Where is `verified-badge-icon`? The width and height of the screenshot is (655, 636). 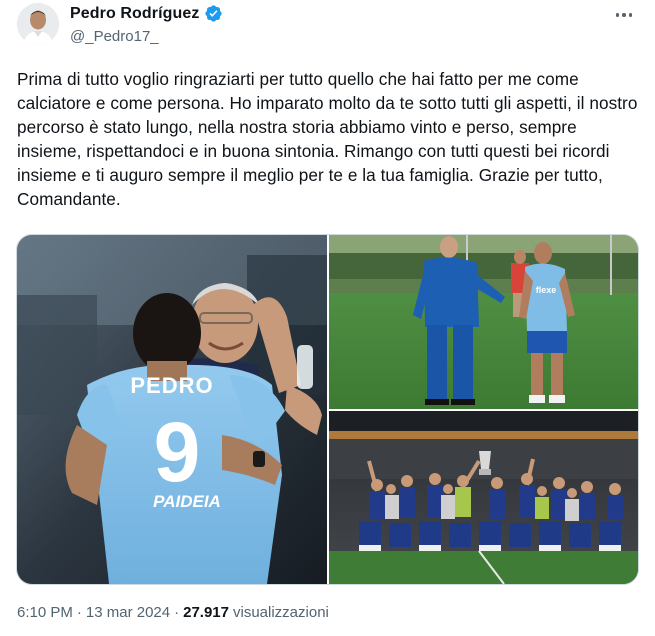 verified-badge-icon is located at coordinates (213, 13).